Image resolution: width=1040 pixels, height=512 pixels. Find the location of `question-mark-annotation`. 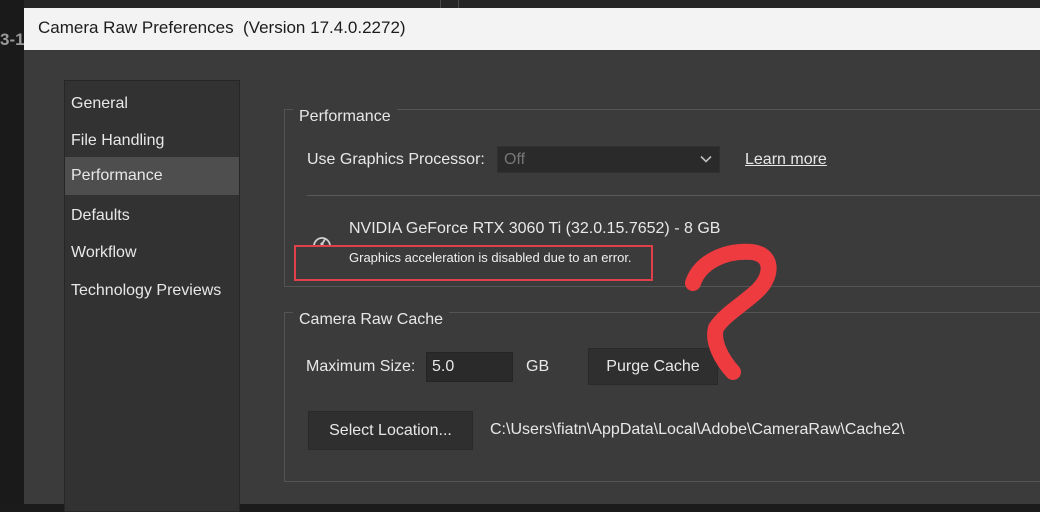

question-mark-annotation is located at coordinates (731, 311).